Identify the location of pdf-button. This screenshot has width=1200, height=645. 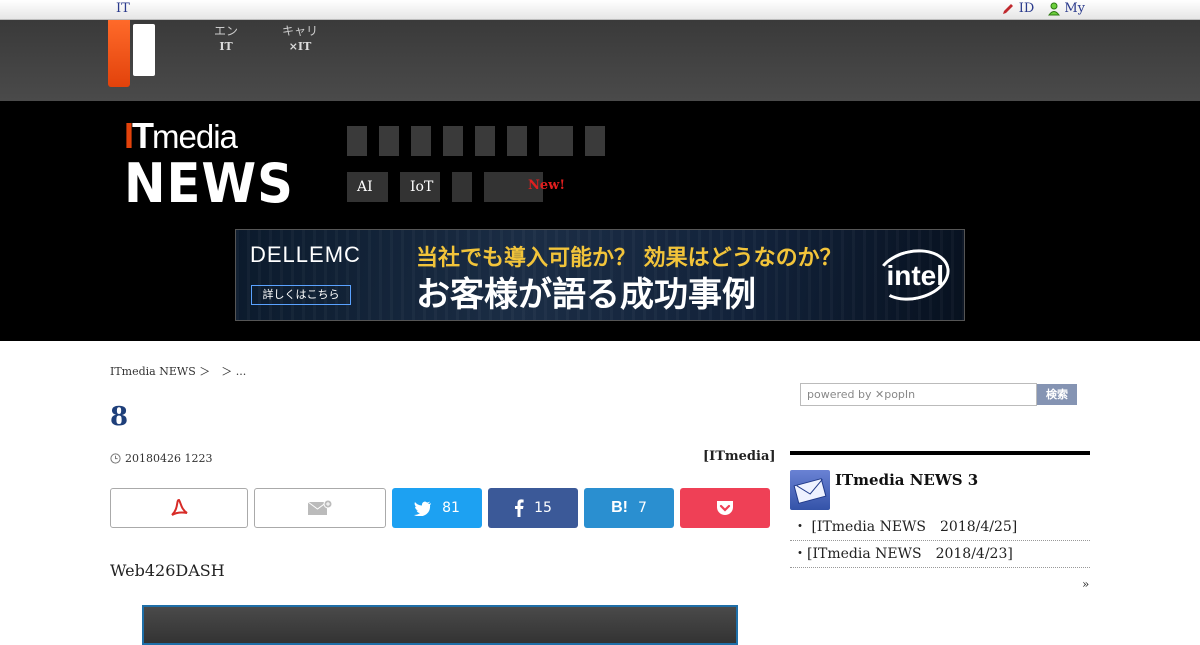
(179, 508).